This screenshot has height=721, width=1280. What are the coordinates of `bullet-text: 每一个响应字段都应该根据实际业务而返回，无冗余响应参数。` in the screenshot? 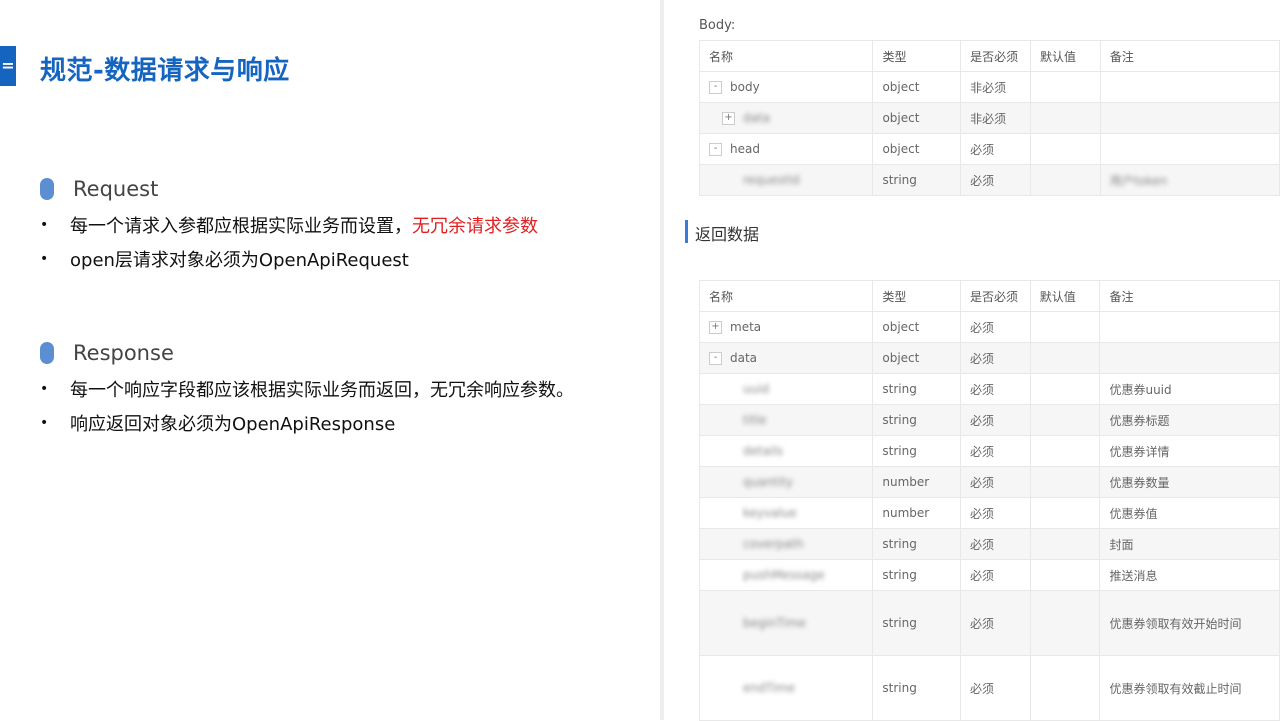 It's located at (322, 390).